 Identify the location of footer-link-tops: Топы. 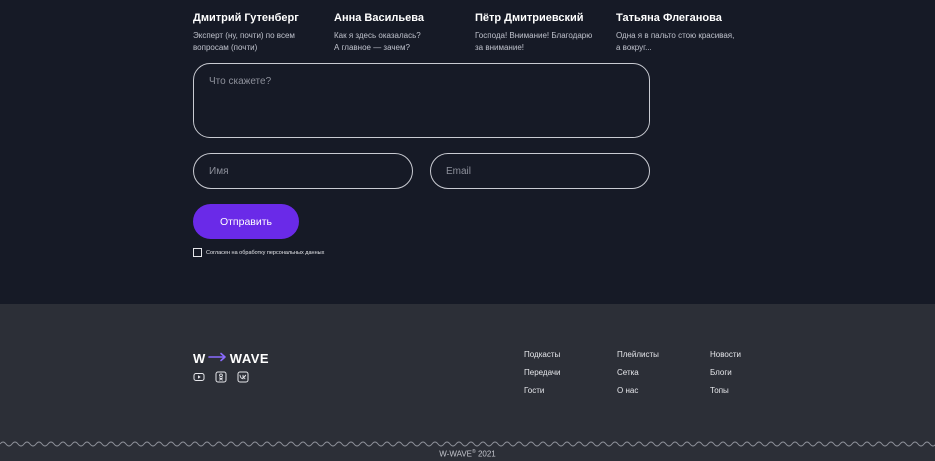
(719, 390).